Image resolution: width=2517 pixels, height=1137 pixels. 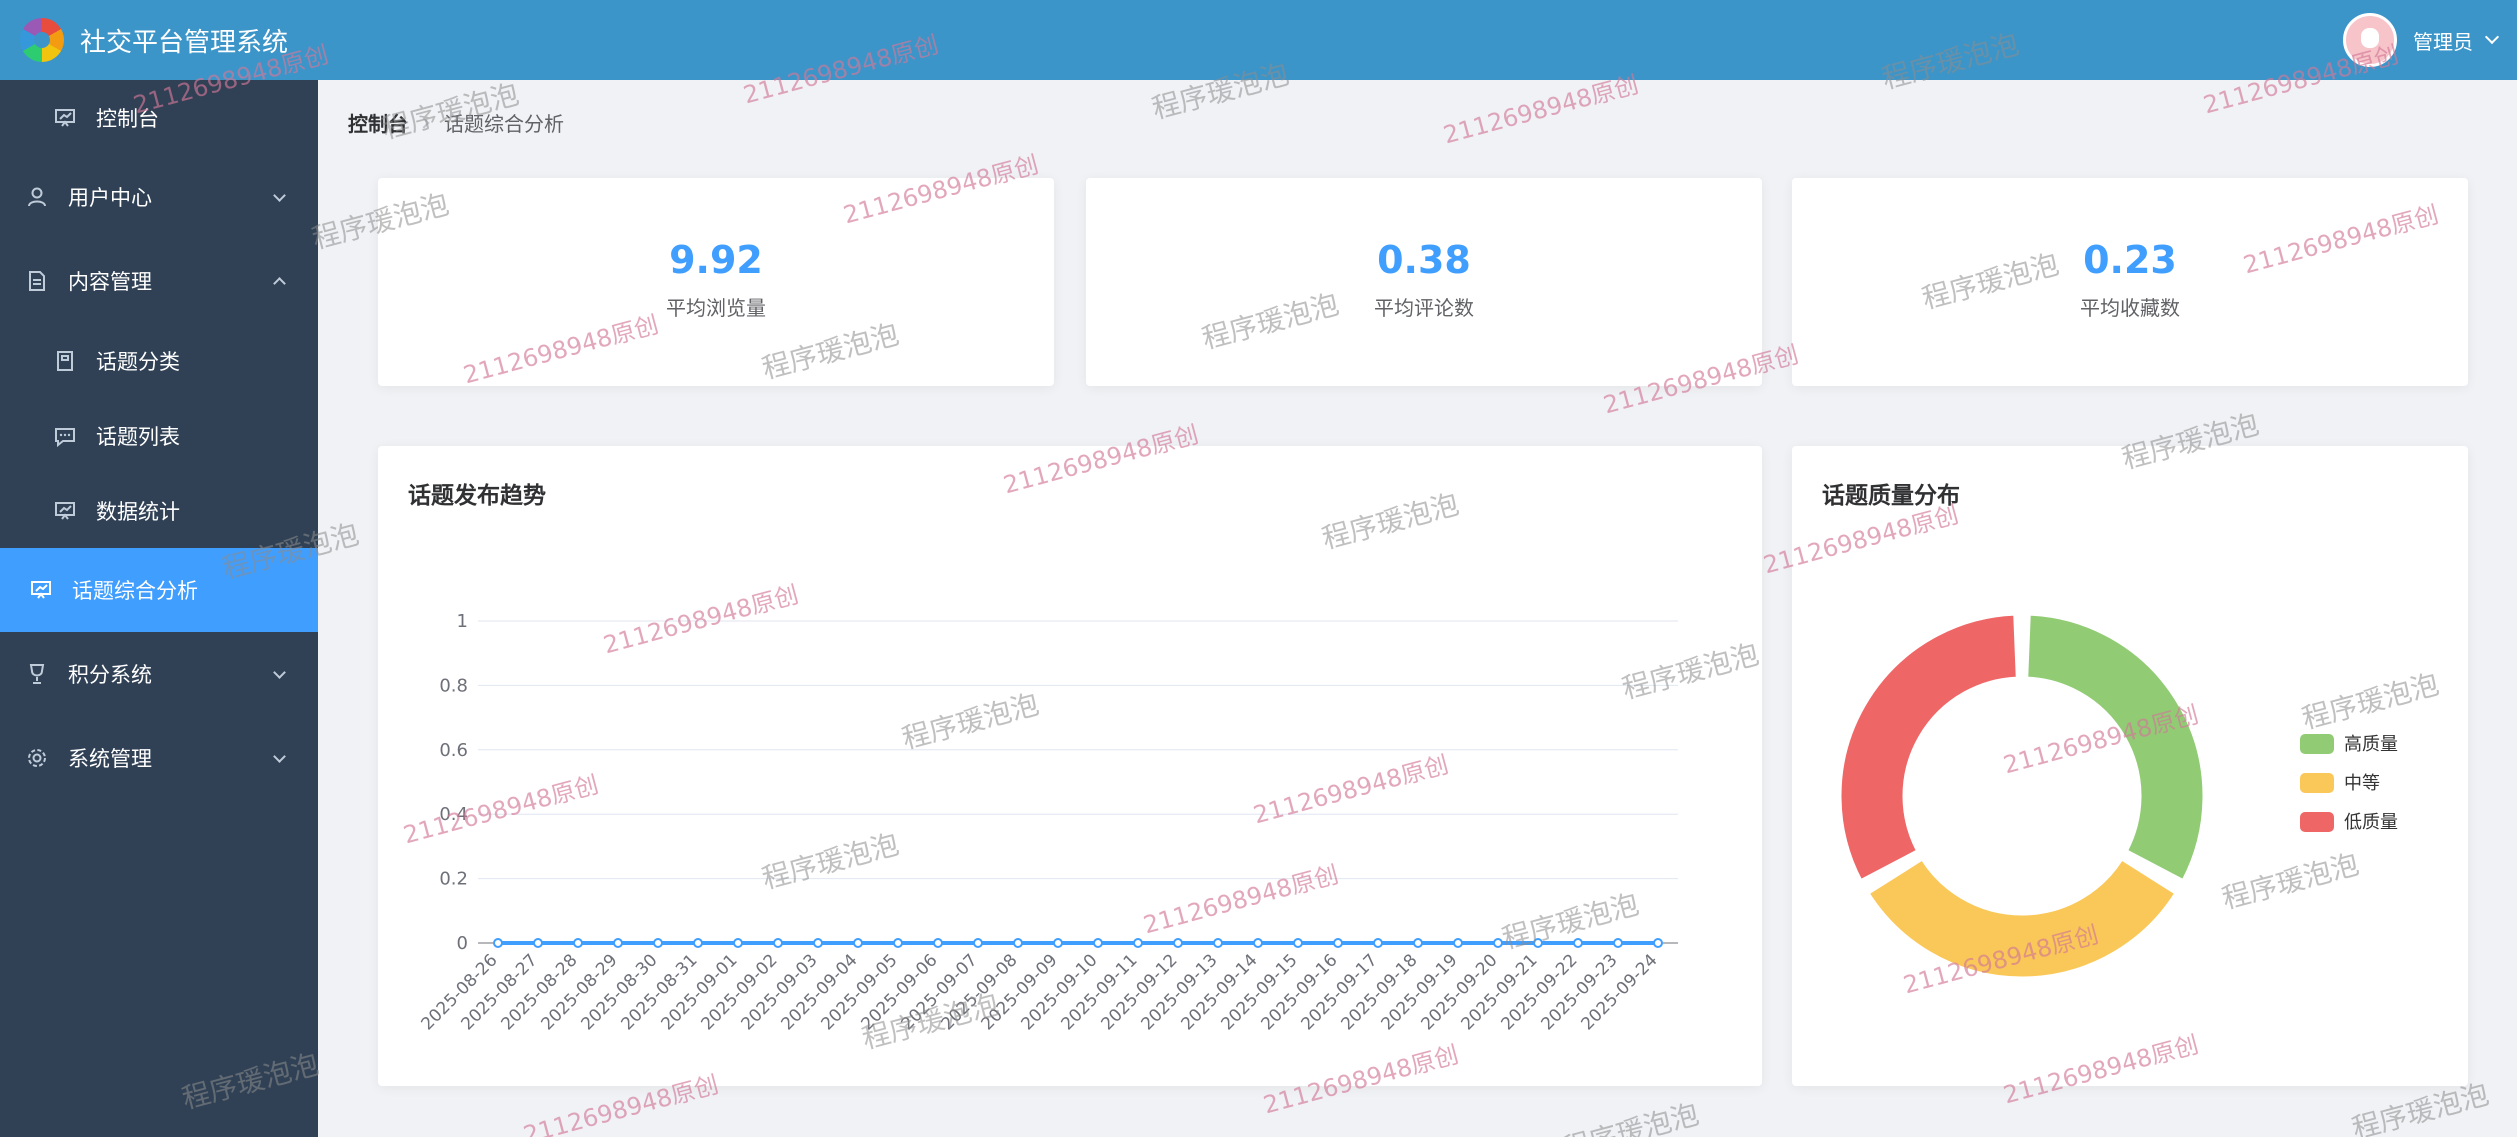 What do you see at coordinates (504, 124) in the screenshot?
I see `breadcrumb-current: 话题综合分析` at bounding box center [504, 124].